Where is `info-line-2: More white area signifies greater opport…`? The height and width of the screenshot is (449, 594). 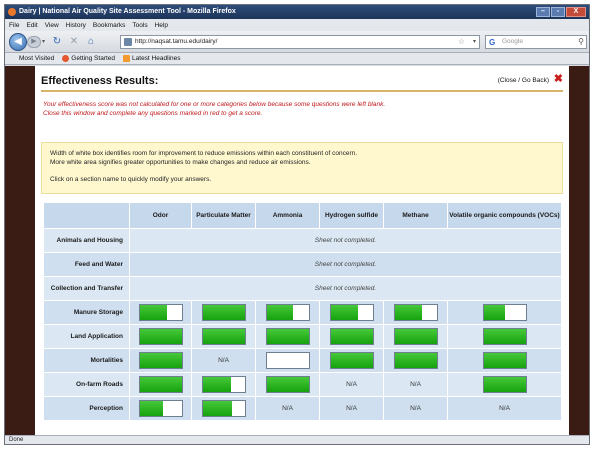
info-line-2: More white area signifies greater opport… is located at coordinates (180, 162).